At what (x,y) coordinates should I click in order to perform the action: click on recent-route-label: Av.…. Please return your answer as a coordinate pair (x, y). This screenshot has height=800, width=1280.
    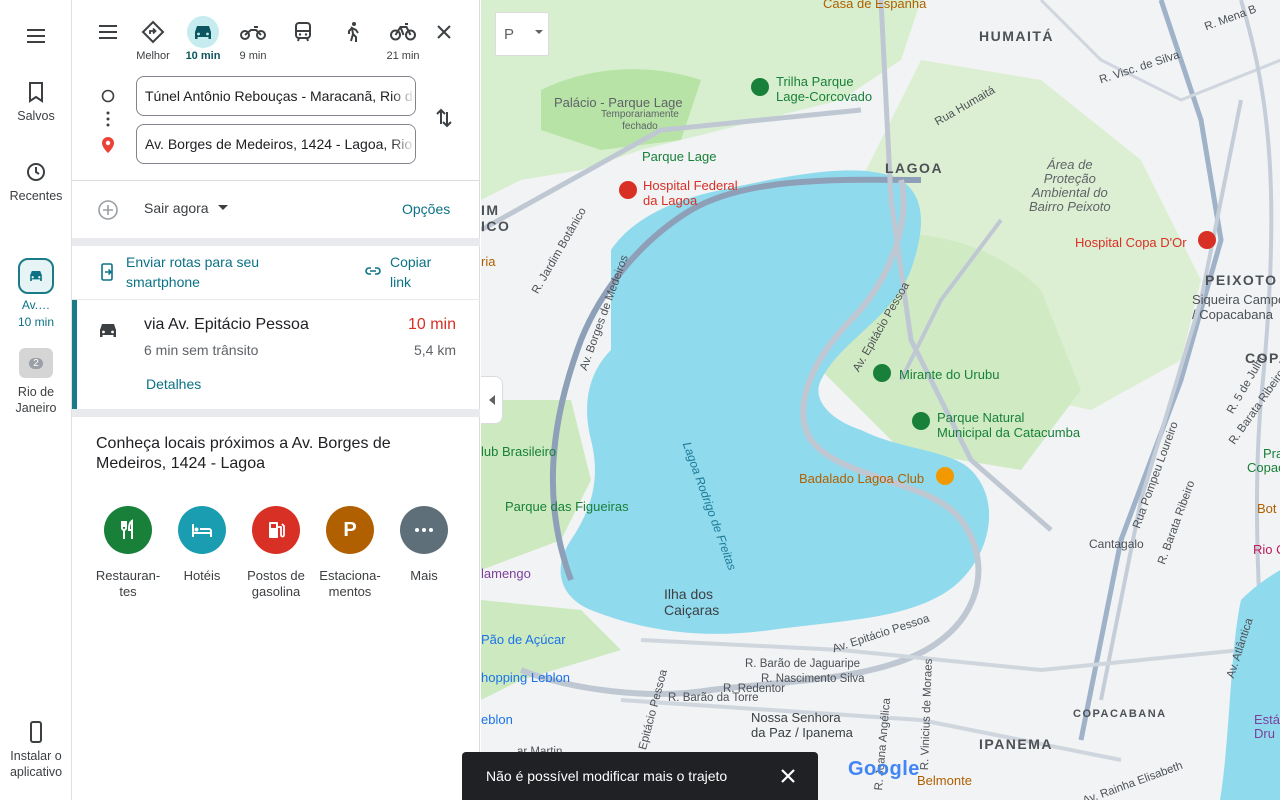
    Looking at the image, I should click on (36, 305).